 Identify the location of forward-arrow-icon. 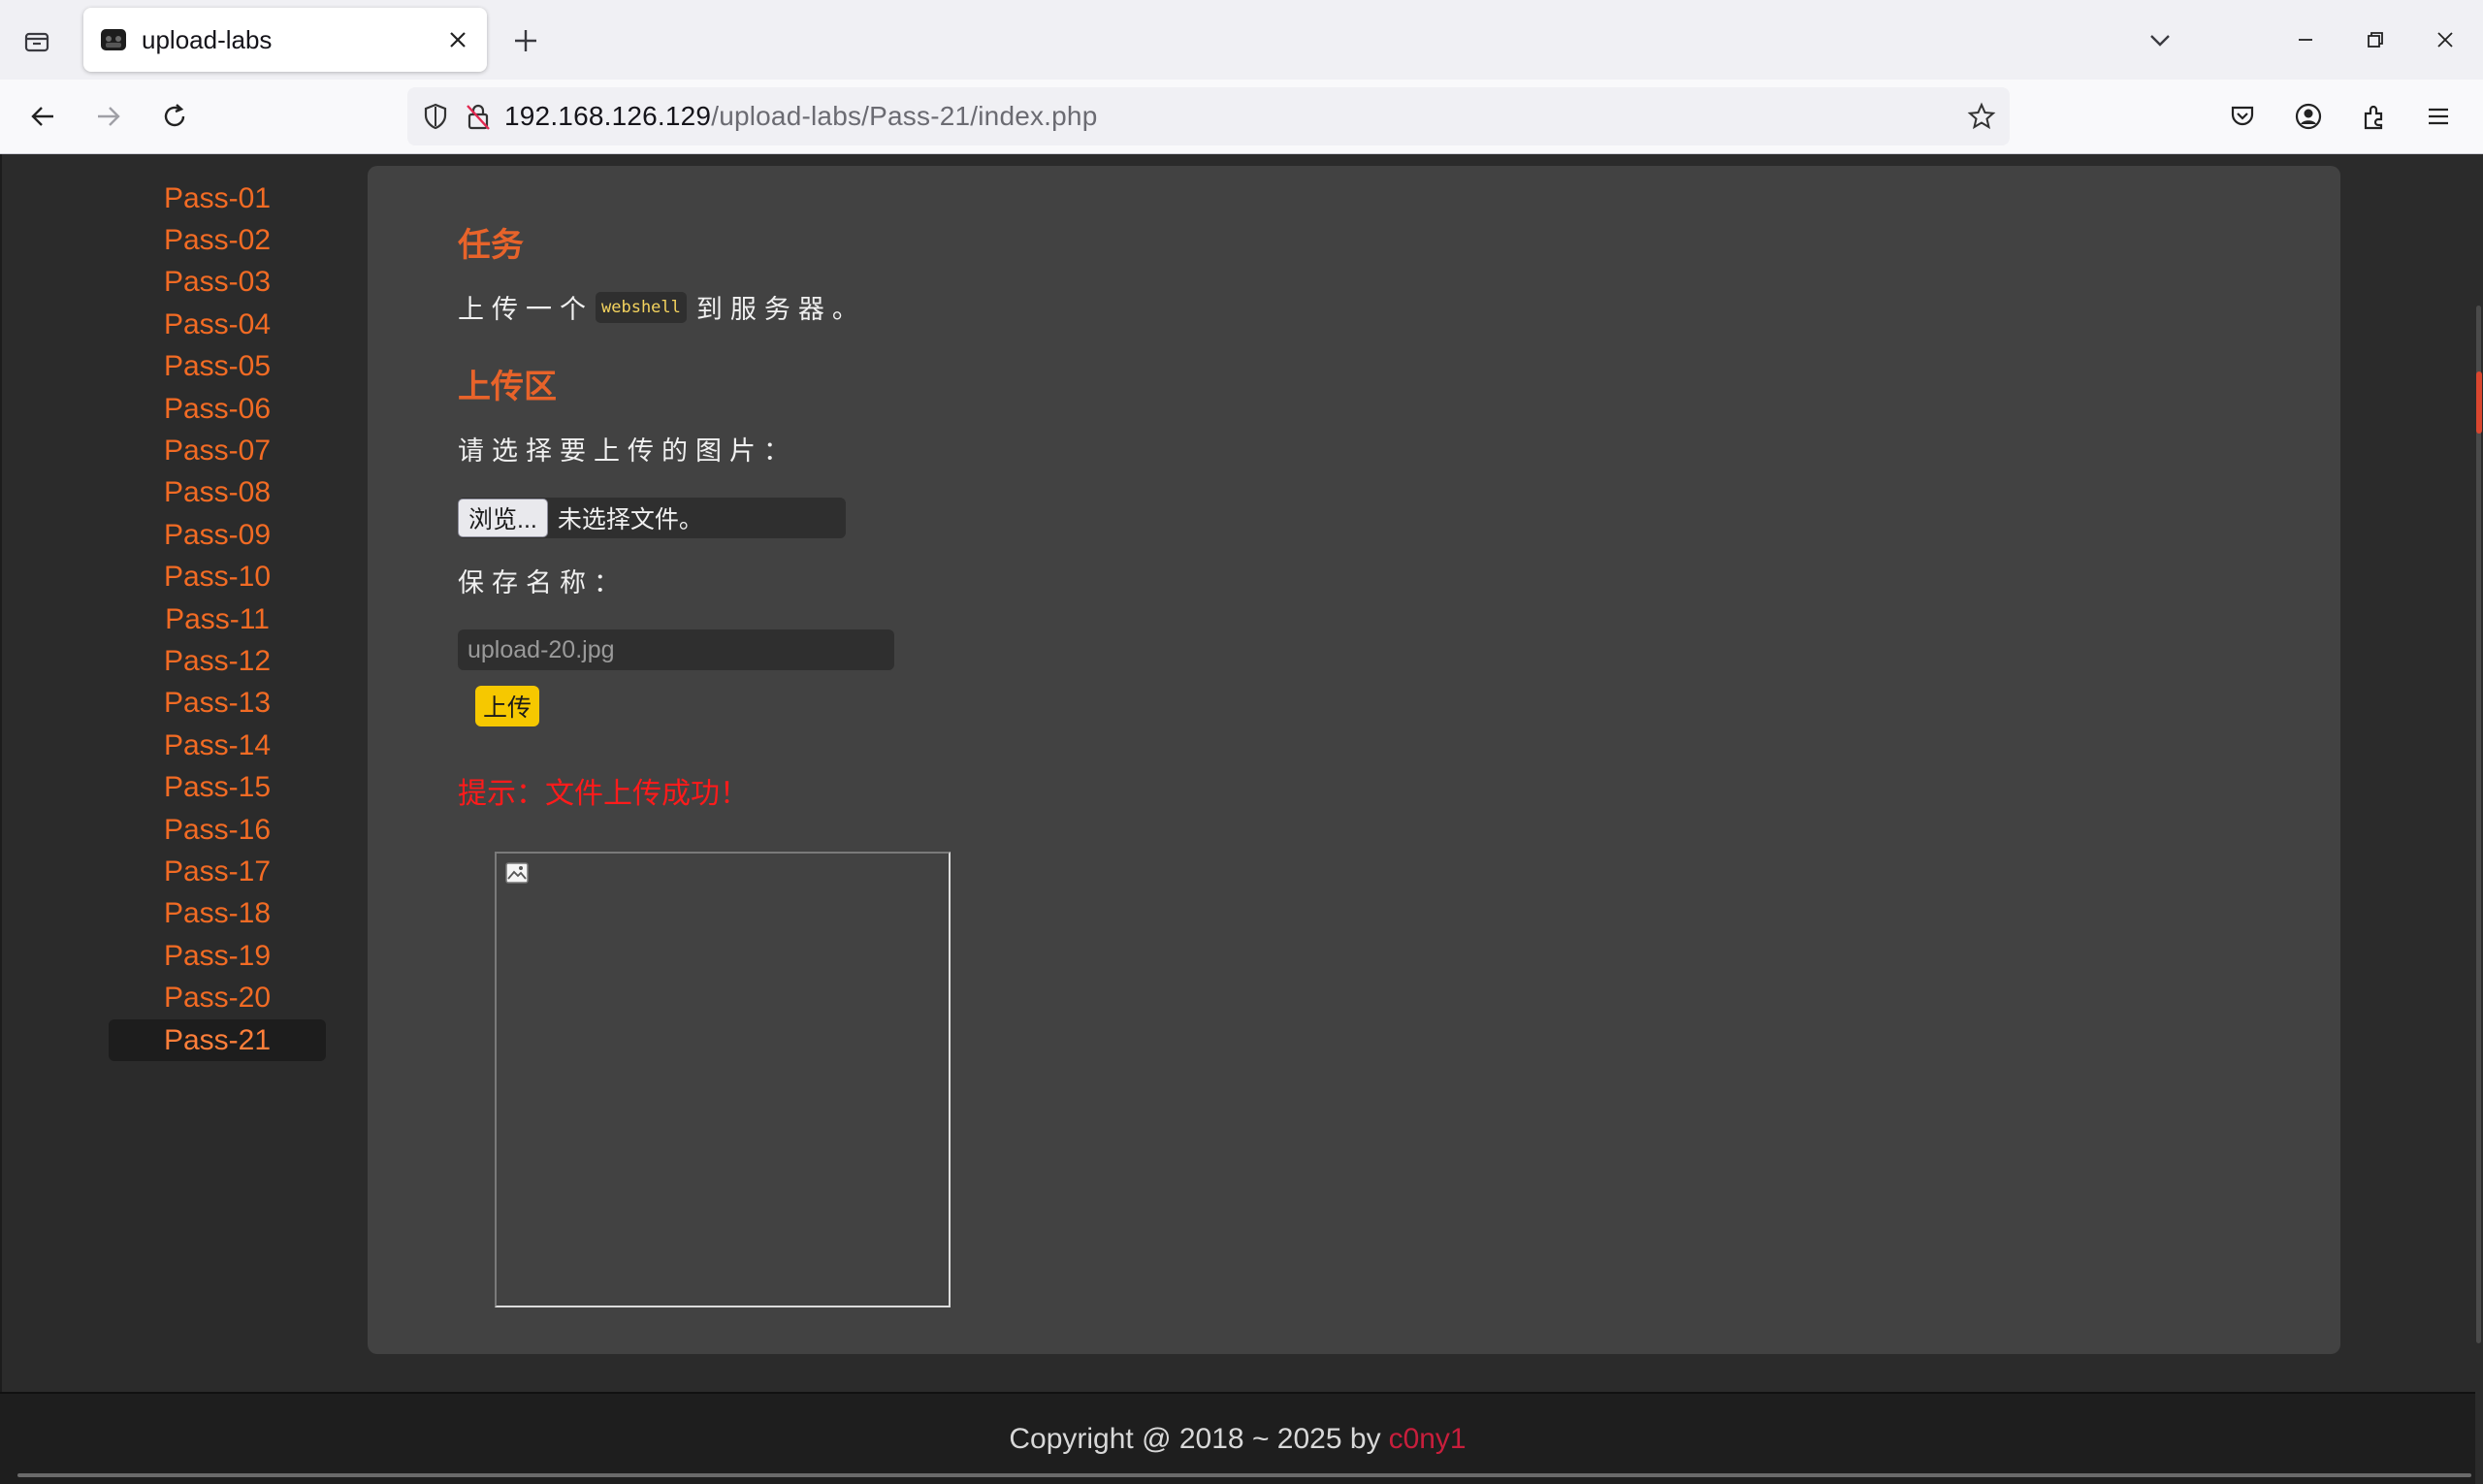
(109, 116).